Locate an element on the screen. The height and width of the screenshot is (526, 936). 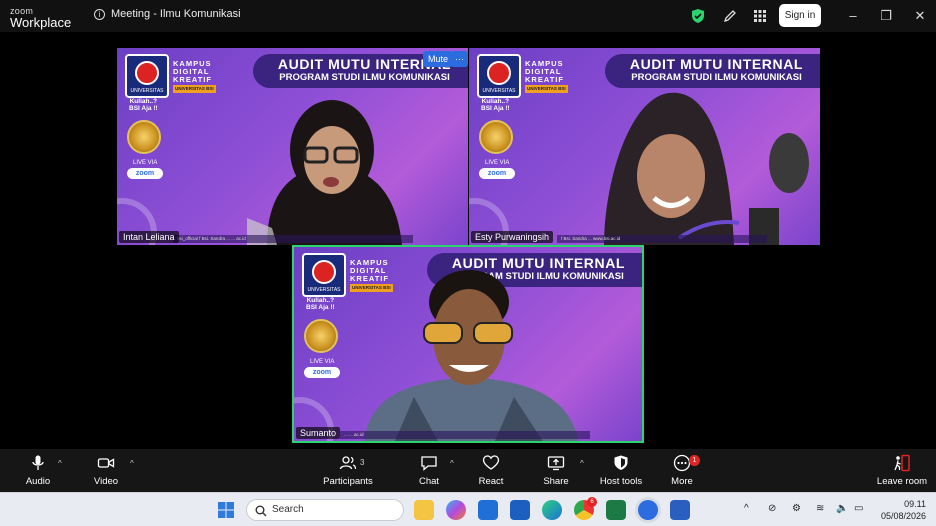
battery-icon: ▭ is located at coordinates (858, 508).